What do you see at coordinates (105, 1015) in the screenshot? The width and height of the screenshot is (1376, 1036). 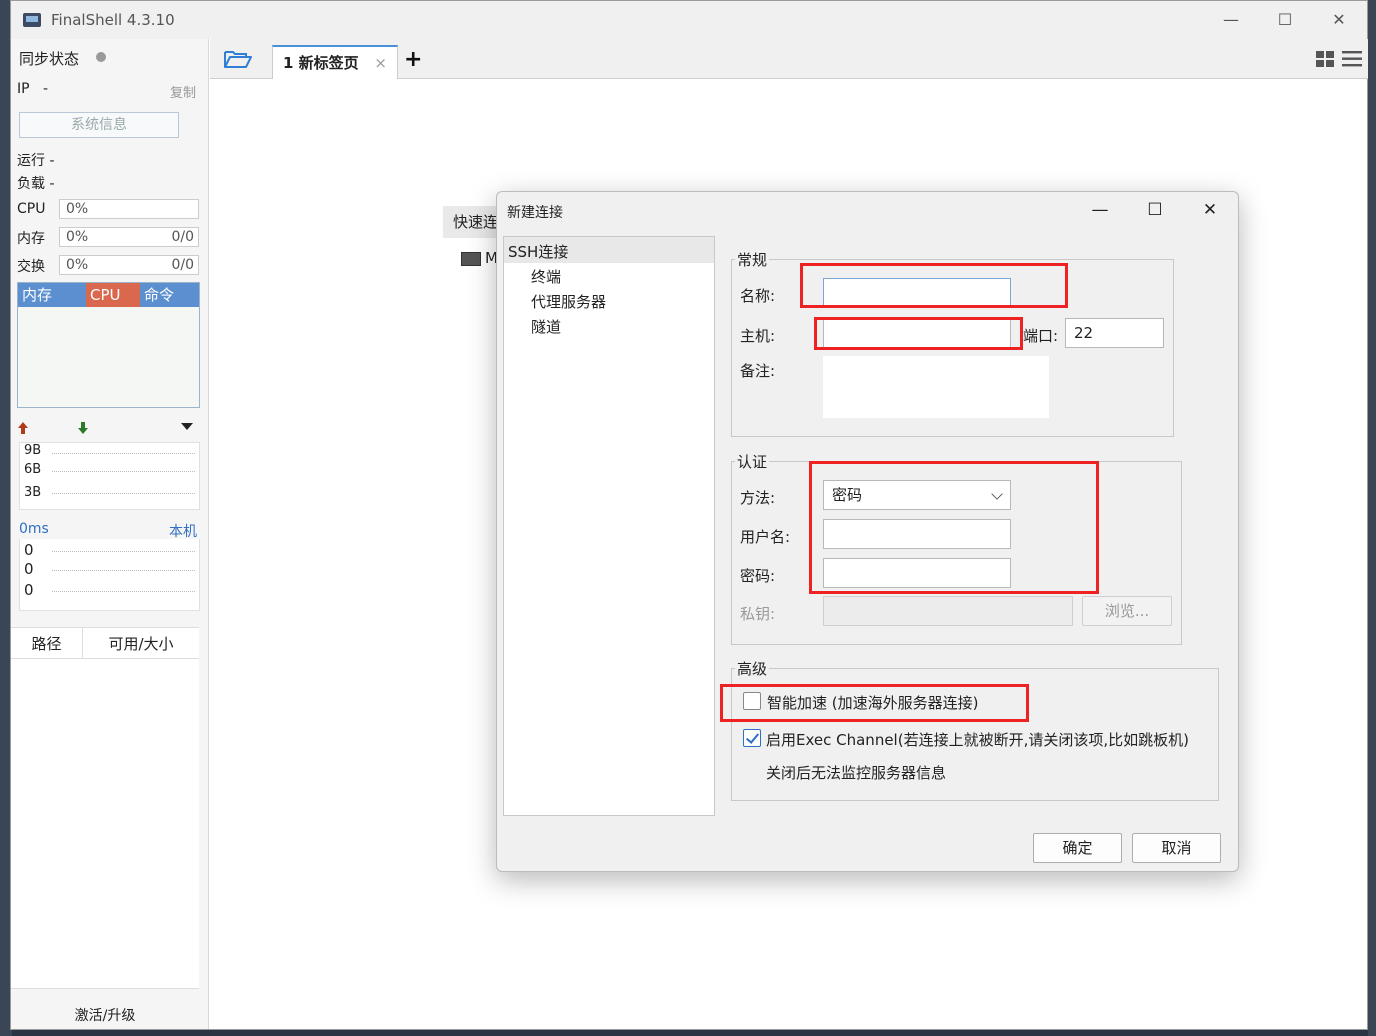 I see `activate-upgrade-link: 激活/升级` at bounding box center [105, 1015].